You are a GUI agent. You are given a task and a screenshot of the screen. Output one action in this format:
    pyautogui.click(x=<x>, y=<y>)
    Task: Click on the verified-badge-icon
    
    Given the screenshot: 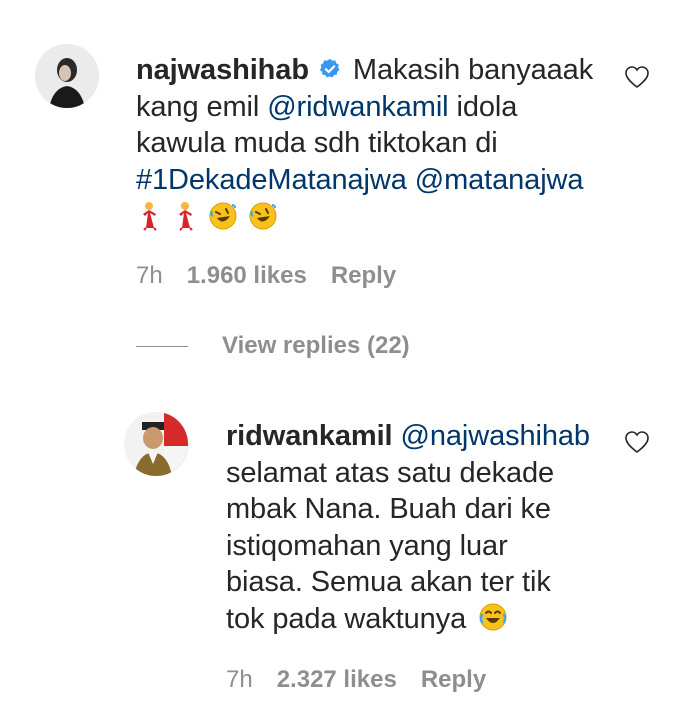 What is the action you would take?
    pyautogui.click(x=329, y=68)
    